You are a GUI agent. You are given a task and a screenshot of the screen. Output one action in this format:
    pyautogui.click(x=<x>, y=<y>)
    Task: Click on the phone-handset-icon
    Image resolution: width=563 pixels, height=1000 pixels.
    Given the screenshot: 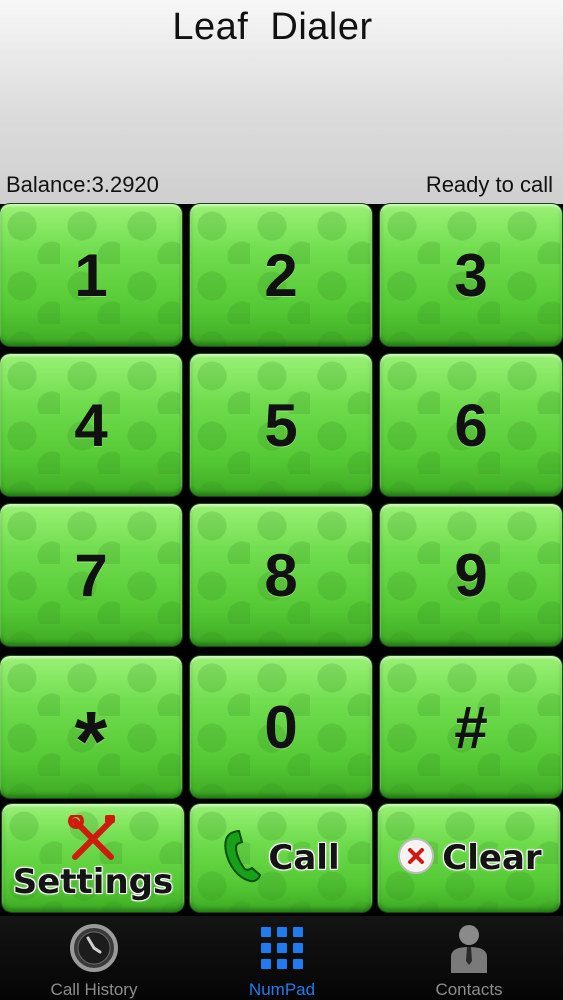 What is the action you would take?
    pyautogui.click(x=242, y=858)
    